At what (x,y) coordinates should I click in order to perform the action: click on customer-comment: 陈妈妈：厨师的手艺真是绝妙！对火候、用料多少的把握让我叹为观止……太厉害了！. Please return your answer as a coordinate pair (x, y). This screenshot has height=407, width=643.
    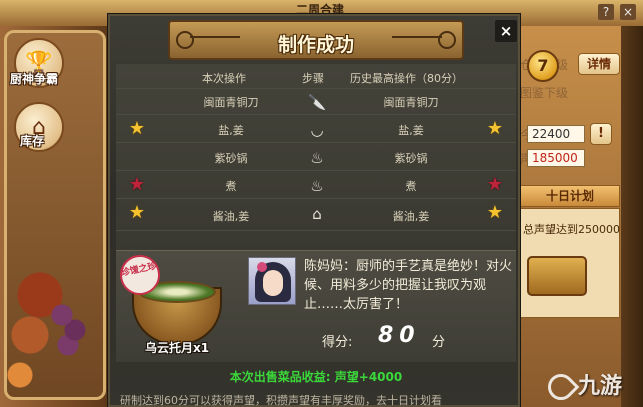
    Looking at the image, I should click on (408, 285).